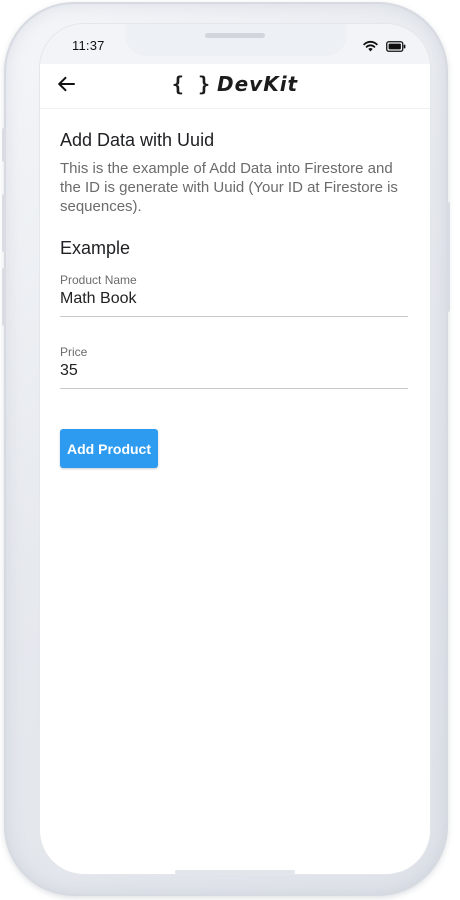 The image size is (460, 900). What do you see at coordinates (4, 297) in the screenshot?
I see `side-button-volume-down` at bounding box center [4, 297].